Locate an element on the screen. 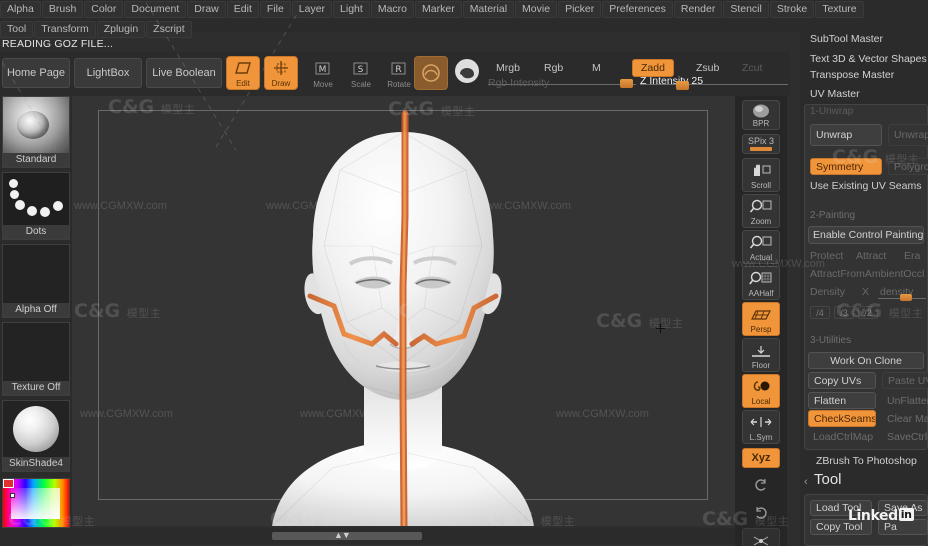 Image resolution: width=928 pixels, height=546 pixels. material-palette-slot: SkinShade4 is located at coordinates (36, 436).